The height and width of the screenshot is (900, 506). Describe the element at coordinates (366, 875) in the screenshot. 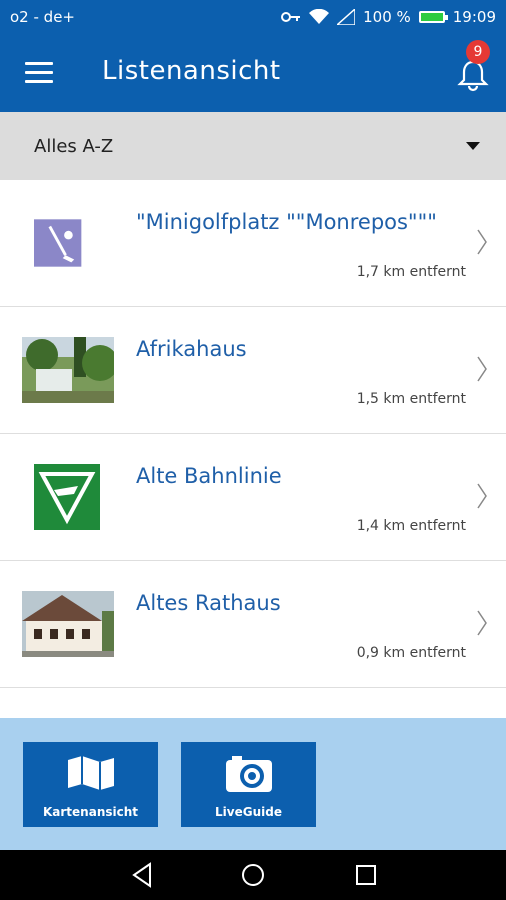

I see `recents-icon` at that location.